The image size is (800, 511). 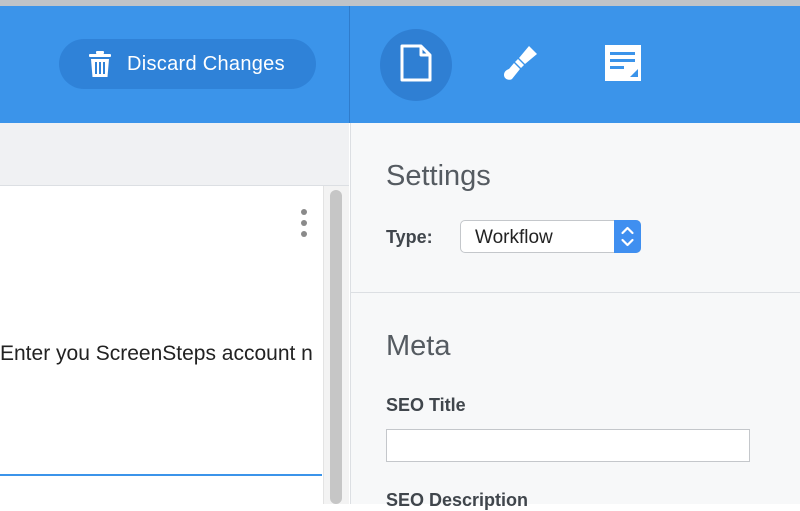 What do you see at coordinates (418, 346) in the screenshot?
I see `meta-heading: Meta` at bounding box center [418, 346].